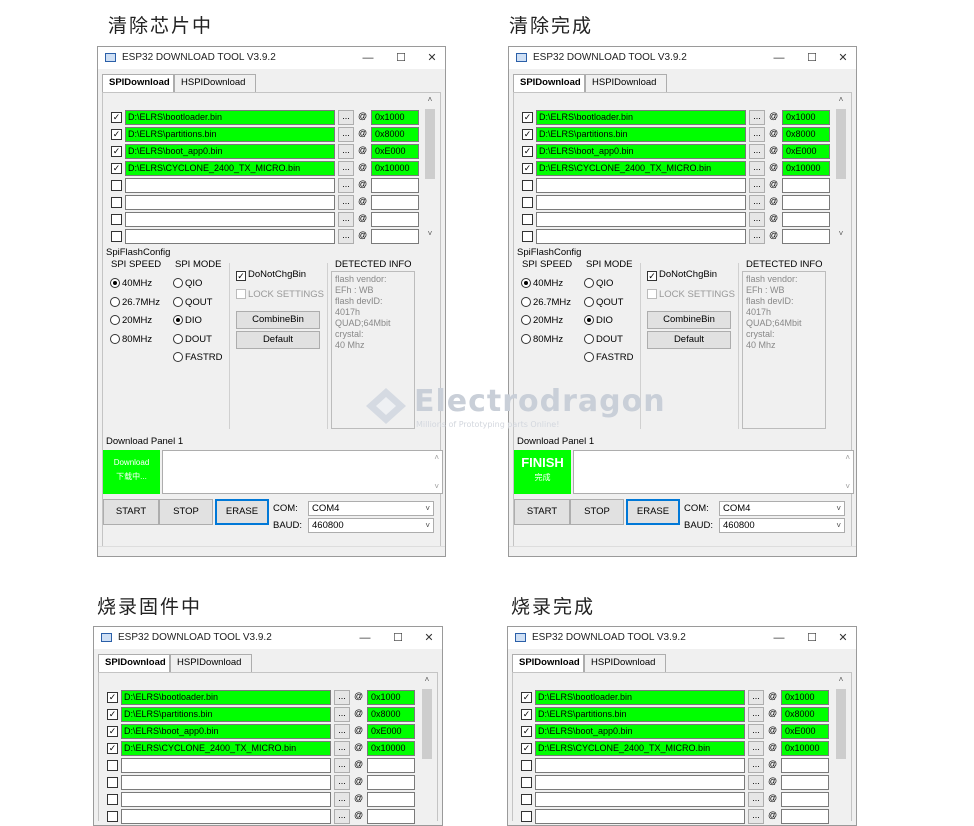 Image resolution: width=974 pixels, height=826 pixels. What do you see at coordinates (215, 83) in the screenshot?
I see `tab-hspidownload: HSPIDownload` at bounding box center [215, 83].